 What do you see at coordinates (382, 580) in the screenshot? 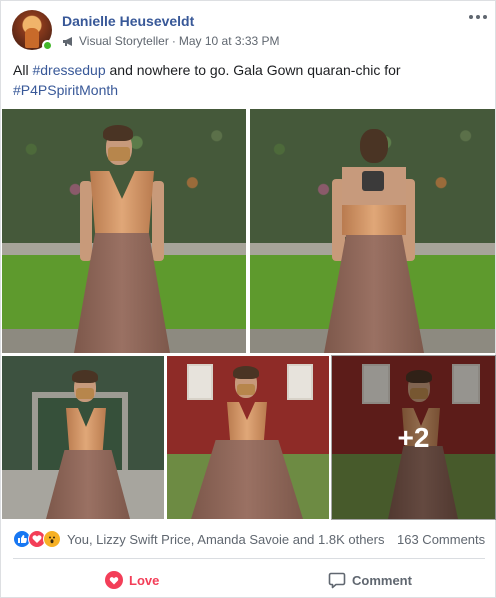
I see `comment-button-label: Comment` at bounding box center [382, 580].